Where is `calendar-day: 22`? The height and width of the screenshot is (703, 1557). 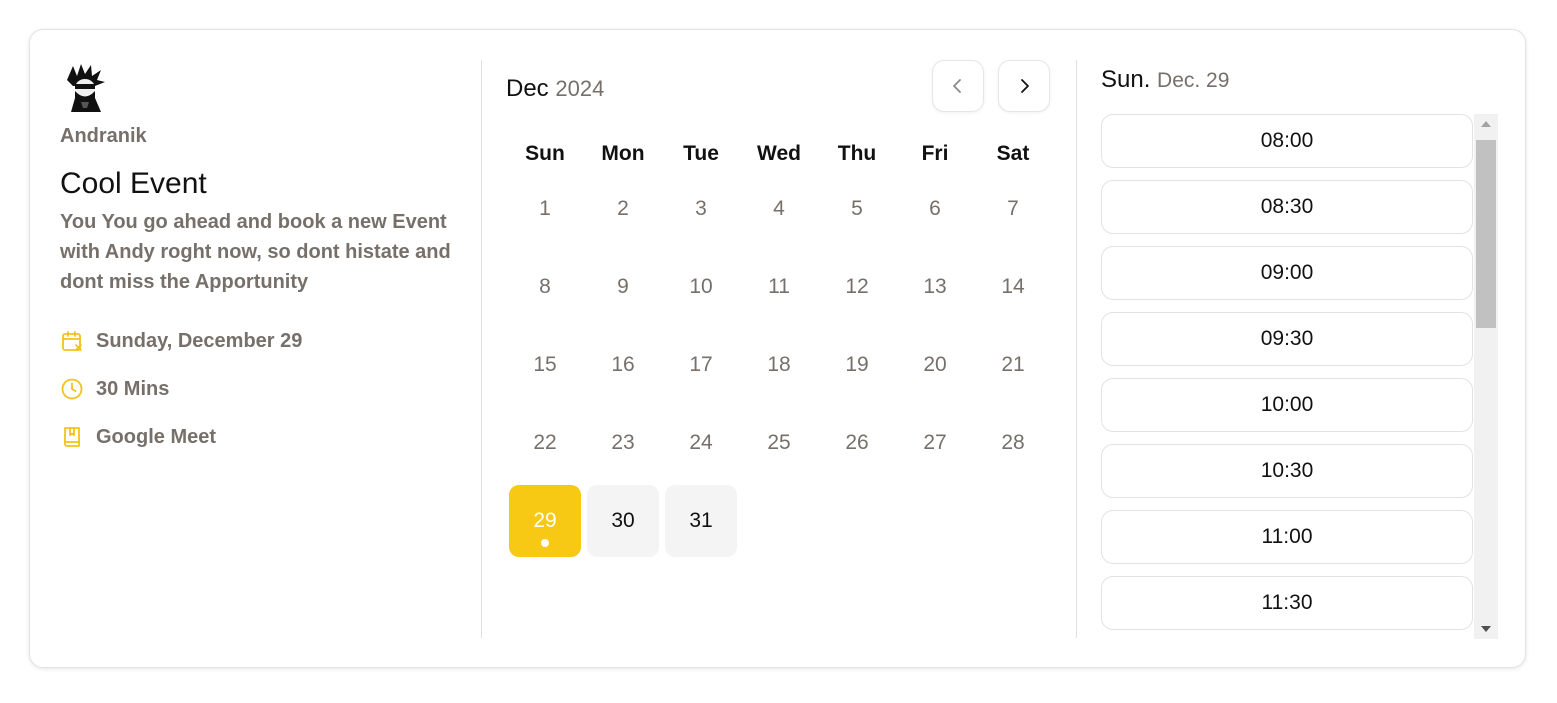 calendar-day: 22 is located at coordinates (545, 443).